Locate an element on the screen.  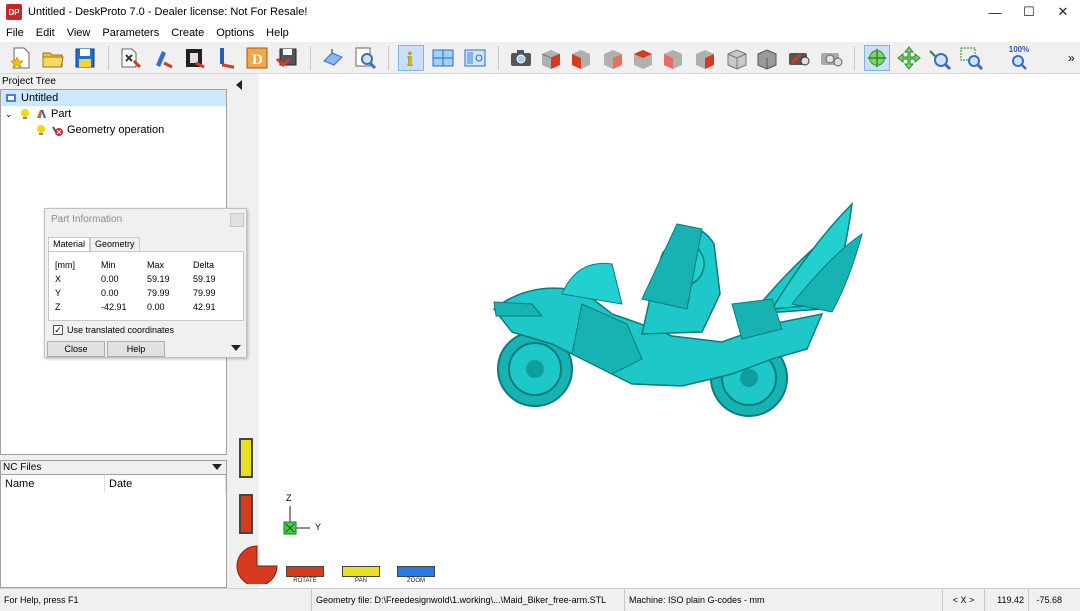
project-tree-header: Project Tree is located at coordinates (113, 82).